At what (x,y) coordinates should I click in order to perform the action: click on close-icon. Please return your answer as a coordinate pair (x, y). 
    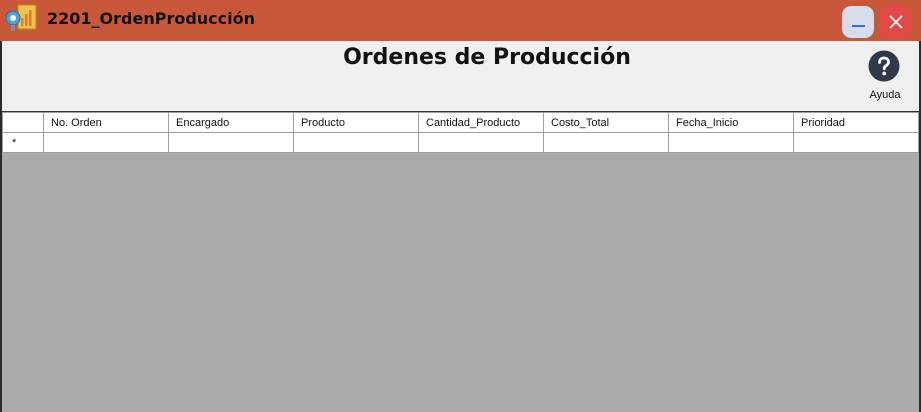
    Looking at the image, I should click on (896, 22).